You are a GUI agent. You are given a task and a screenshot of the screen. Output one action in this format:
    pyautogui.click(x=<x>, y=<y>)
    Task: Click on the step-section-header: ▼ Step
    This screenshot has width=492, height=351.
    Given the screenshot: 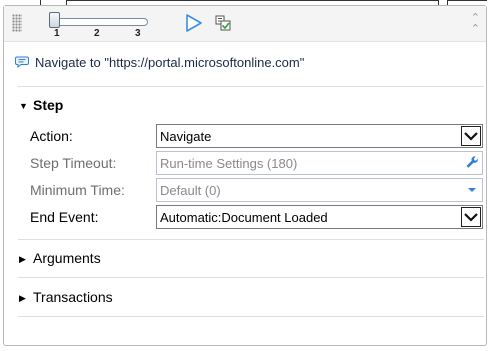 What is the action you would take?
    pyautogui.click(x=41, y=105)
    